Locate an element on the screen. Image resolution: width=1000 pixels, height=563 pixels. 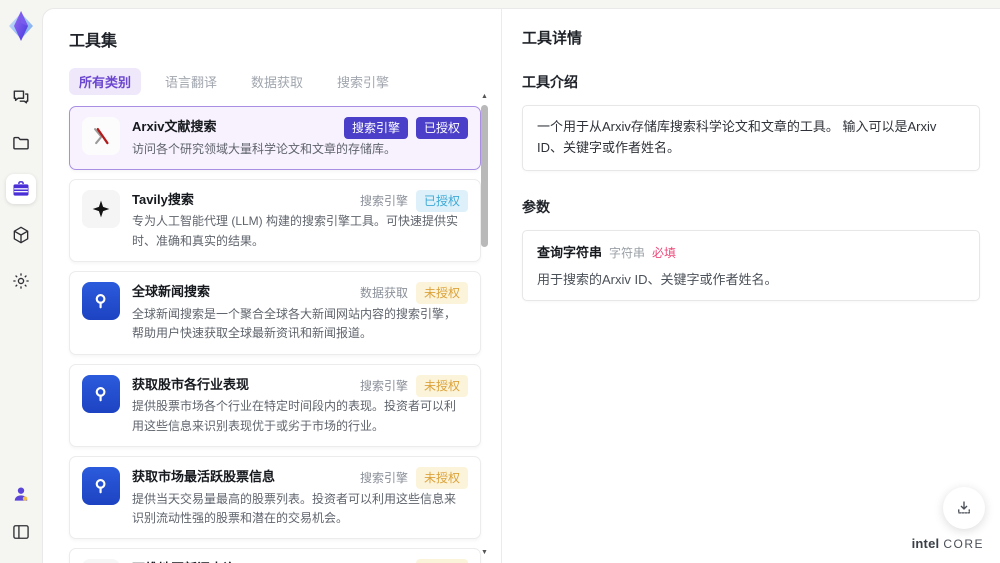
sidebar-item-plugins is located at coordinates (21, 235).